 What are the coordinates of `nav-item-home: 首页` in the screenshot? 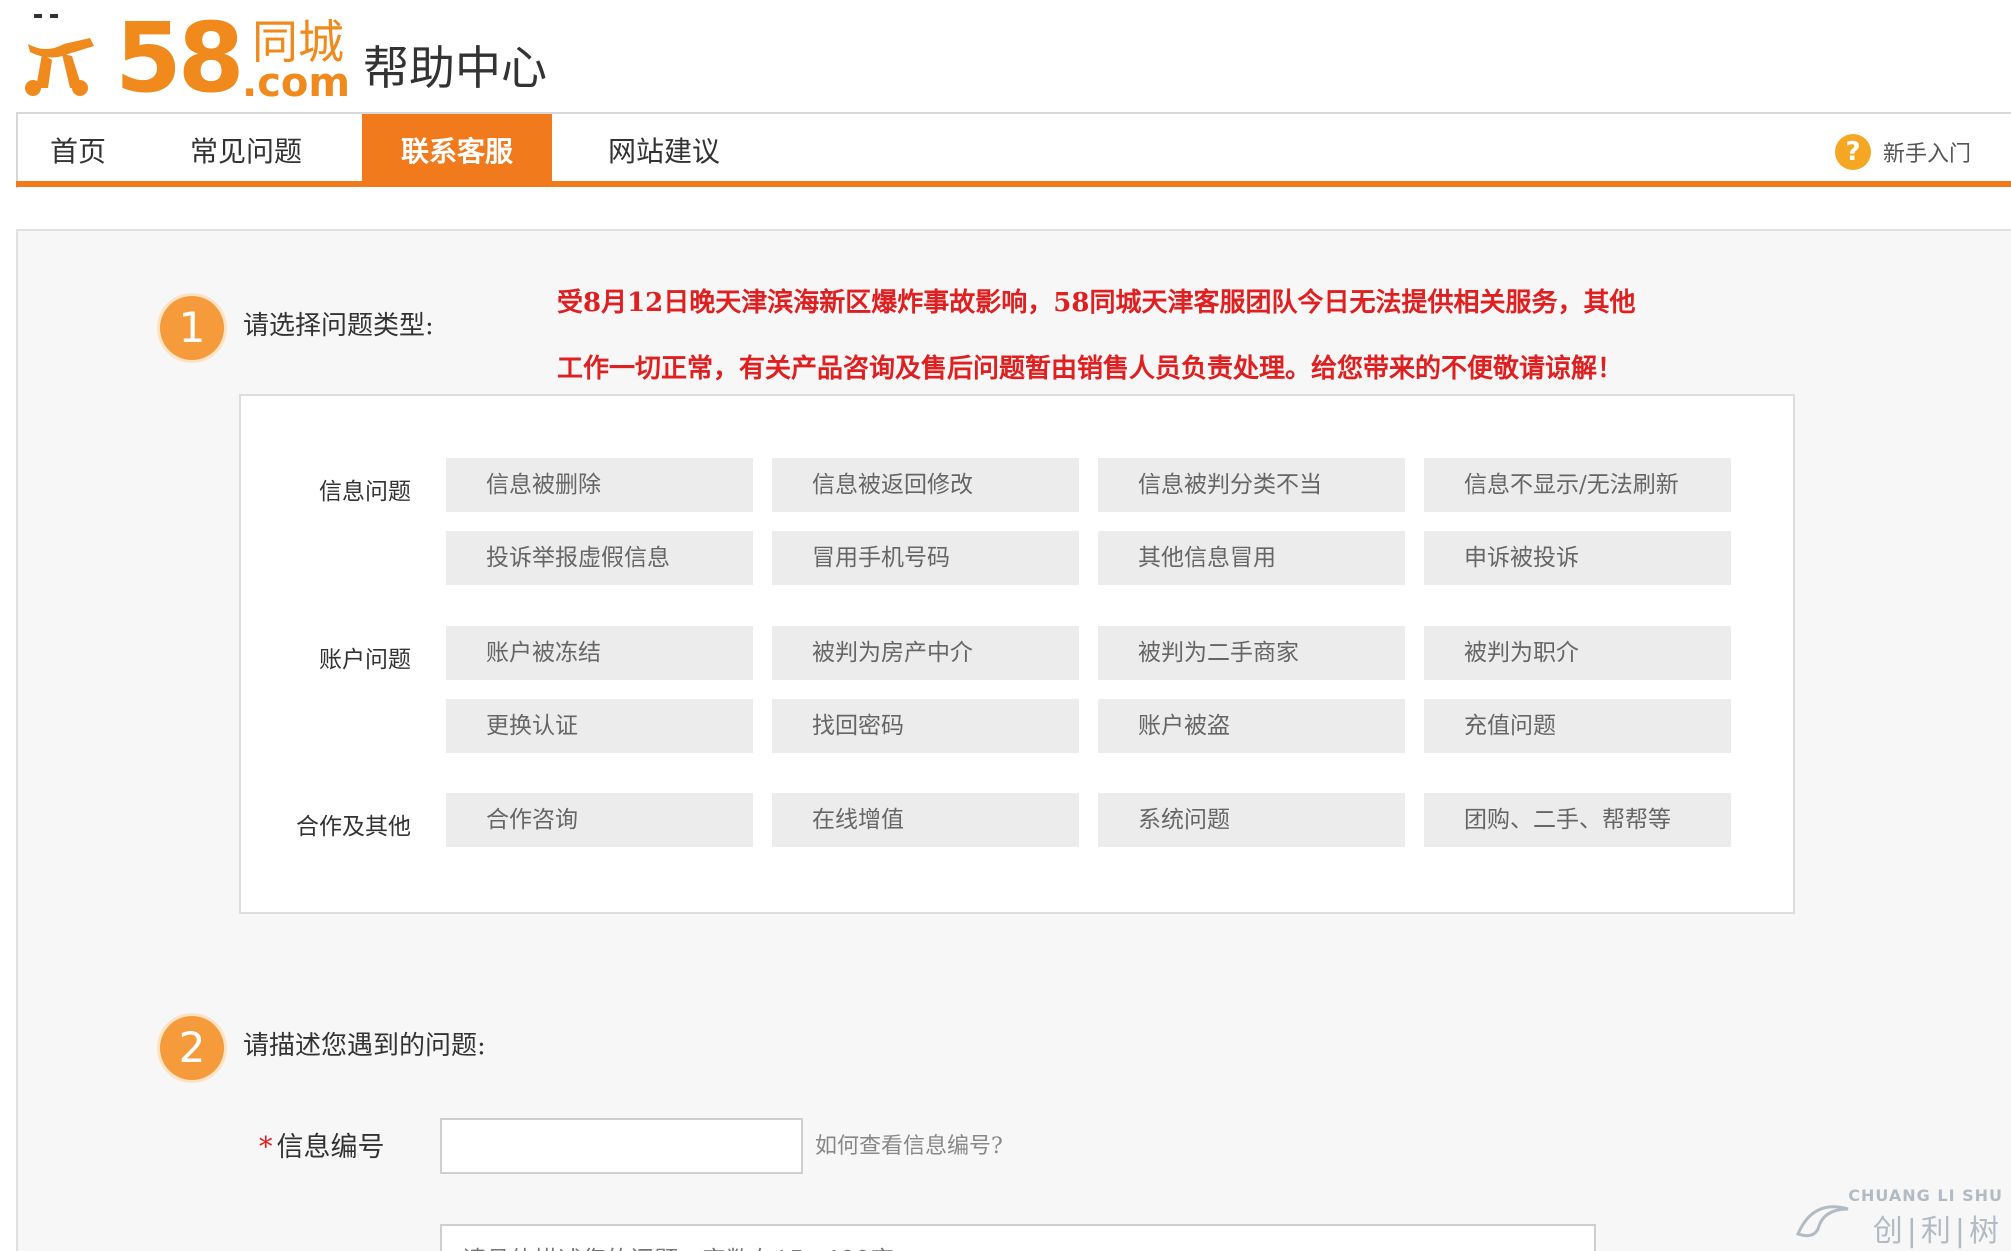 It's located at (78, 150).